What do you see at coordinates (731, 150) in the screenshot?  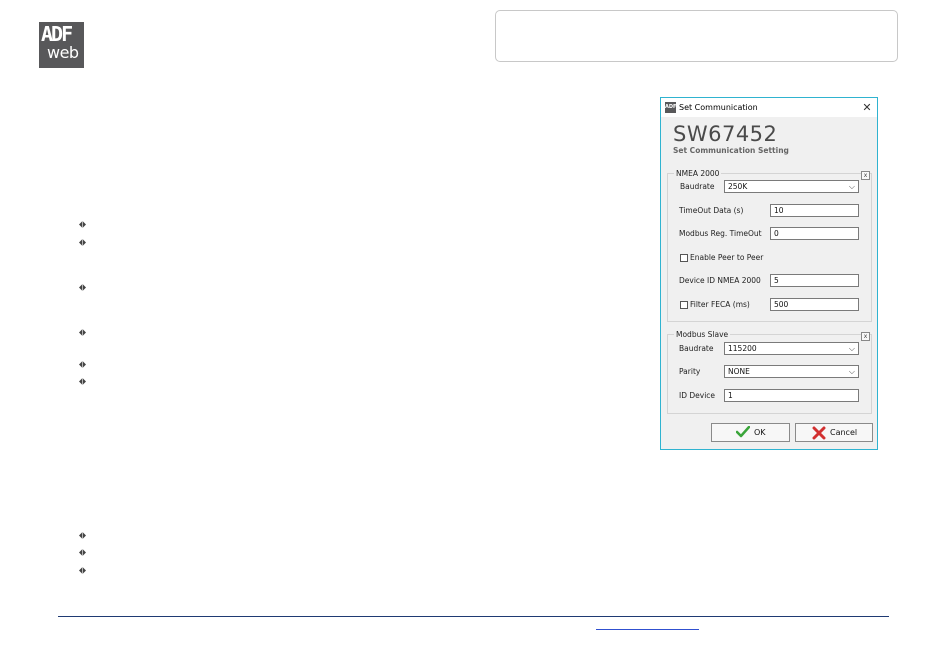 I see `dialog-subtitle: Set Communication Setting` at bounding box center [731, 150].